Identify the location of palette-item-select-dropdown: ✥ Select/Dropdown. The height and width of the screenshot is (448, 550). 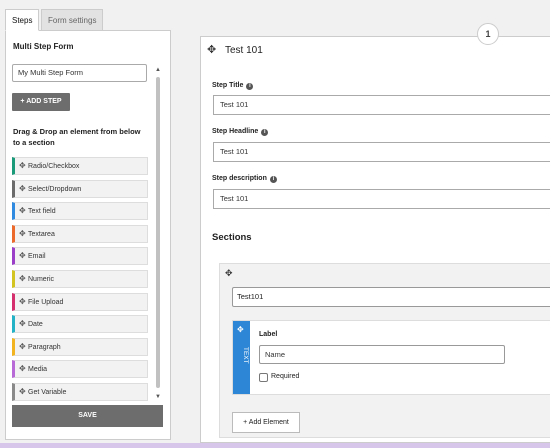
(80, 188).